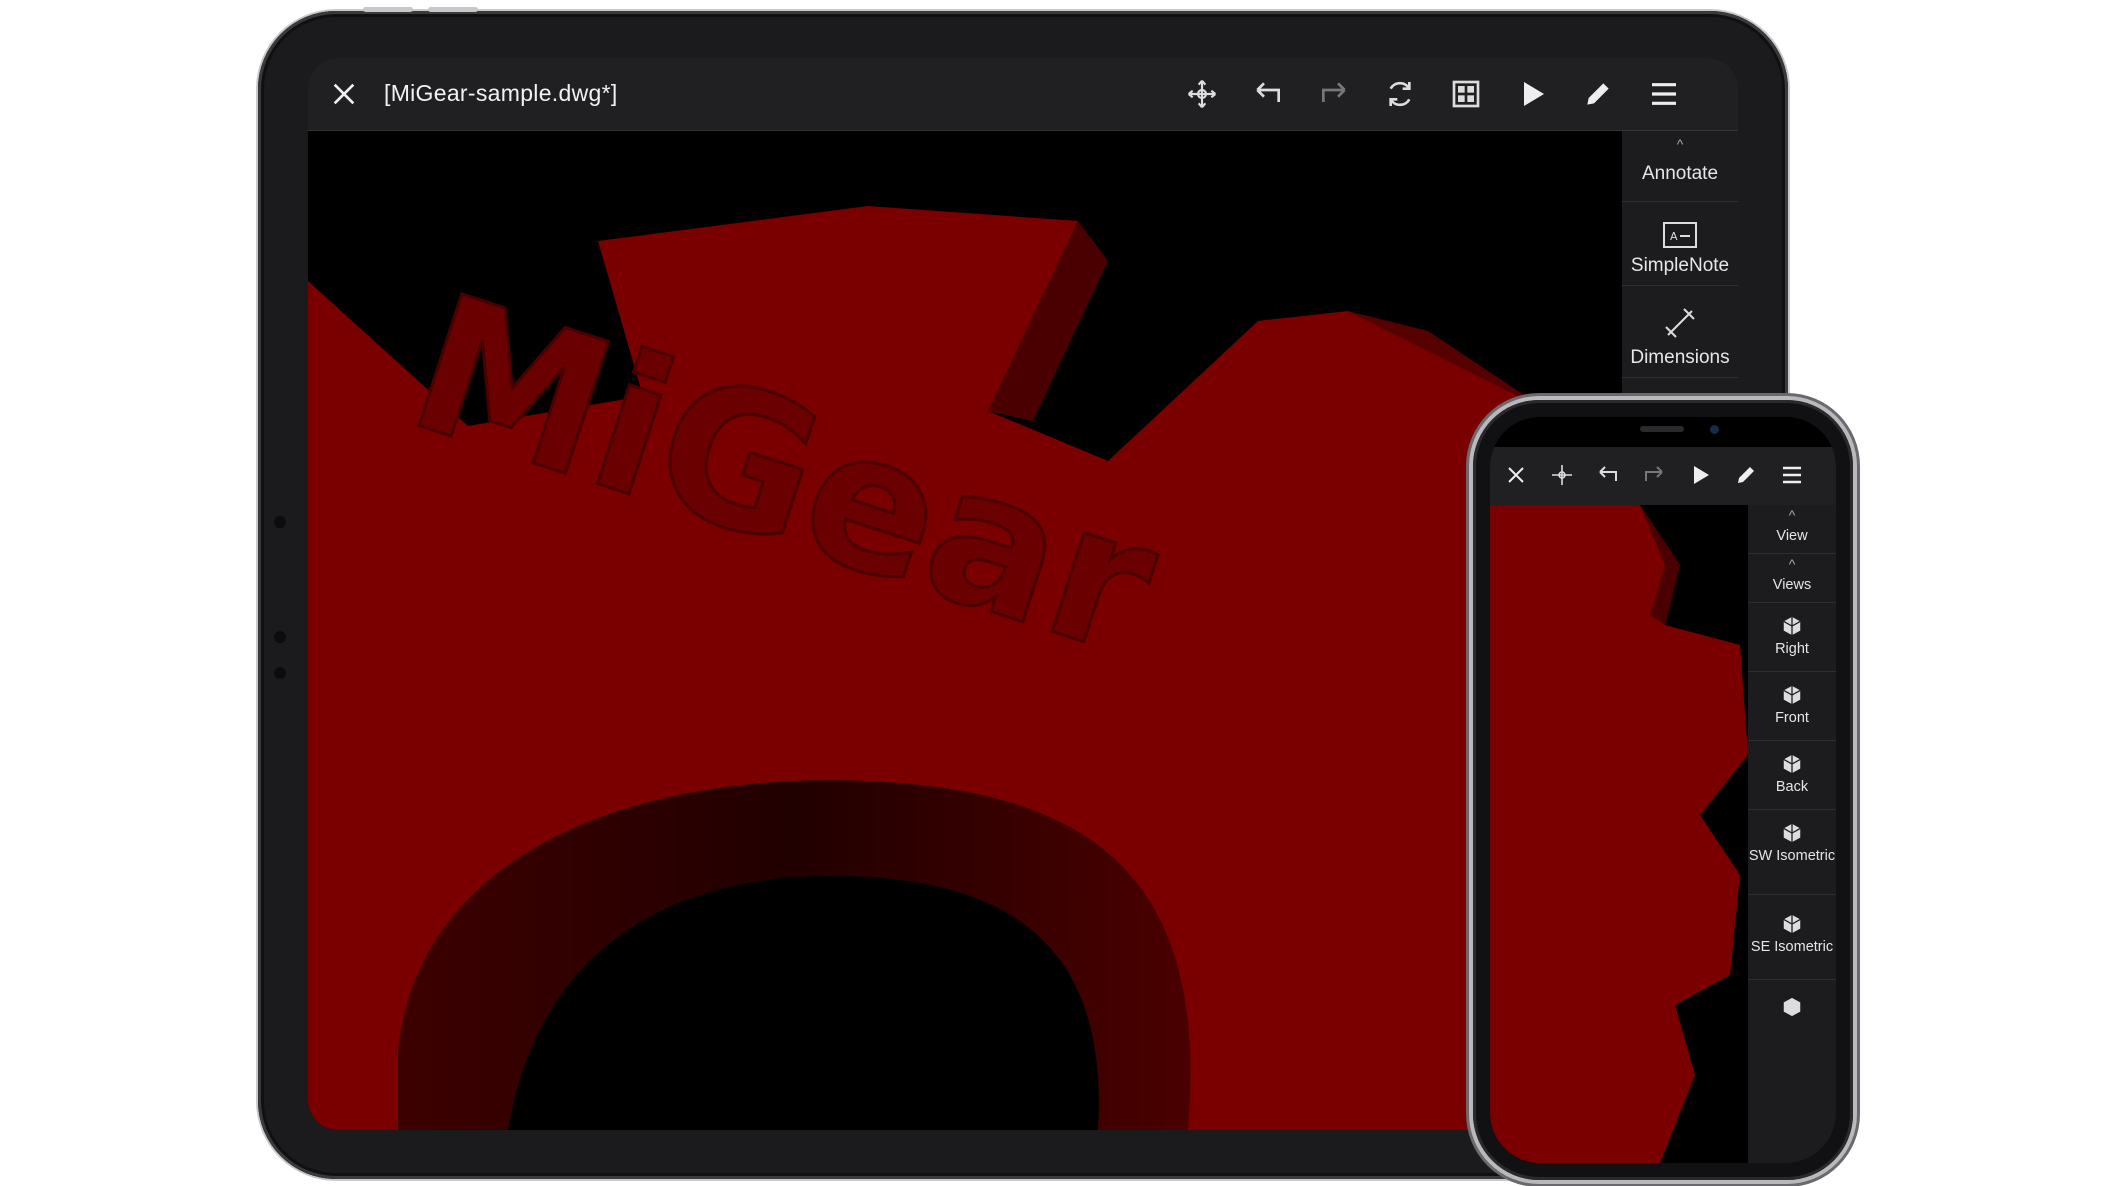 The width and height of the screenshot is (2101, 1186). I want to click on side-item-back: Back, so click(1792, 775).